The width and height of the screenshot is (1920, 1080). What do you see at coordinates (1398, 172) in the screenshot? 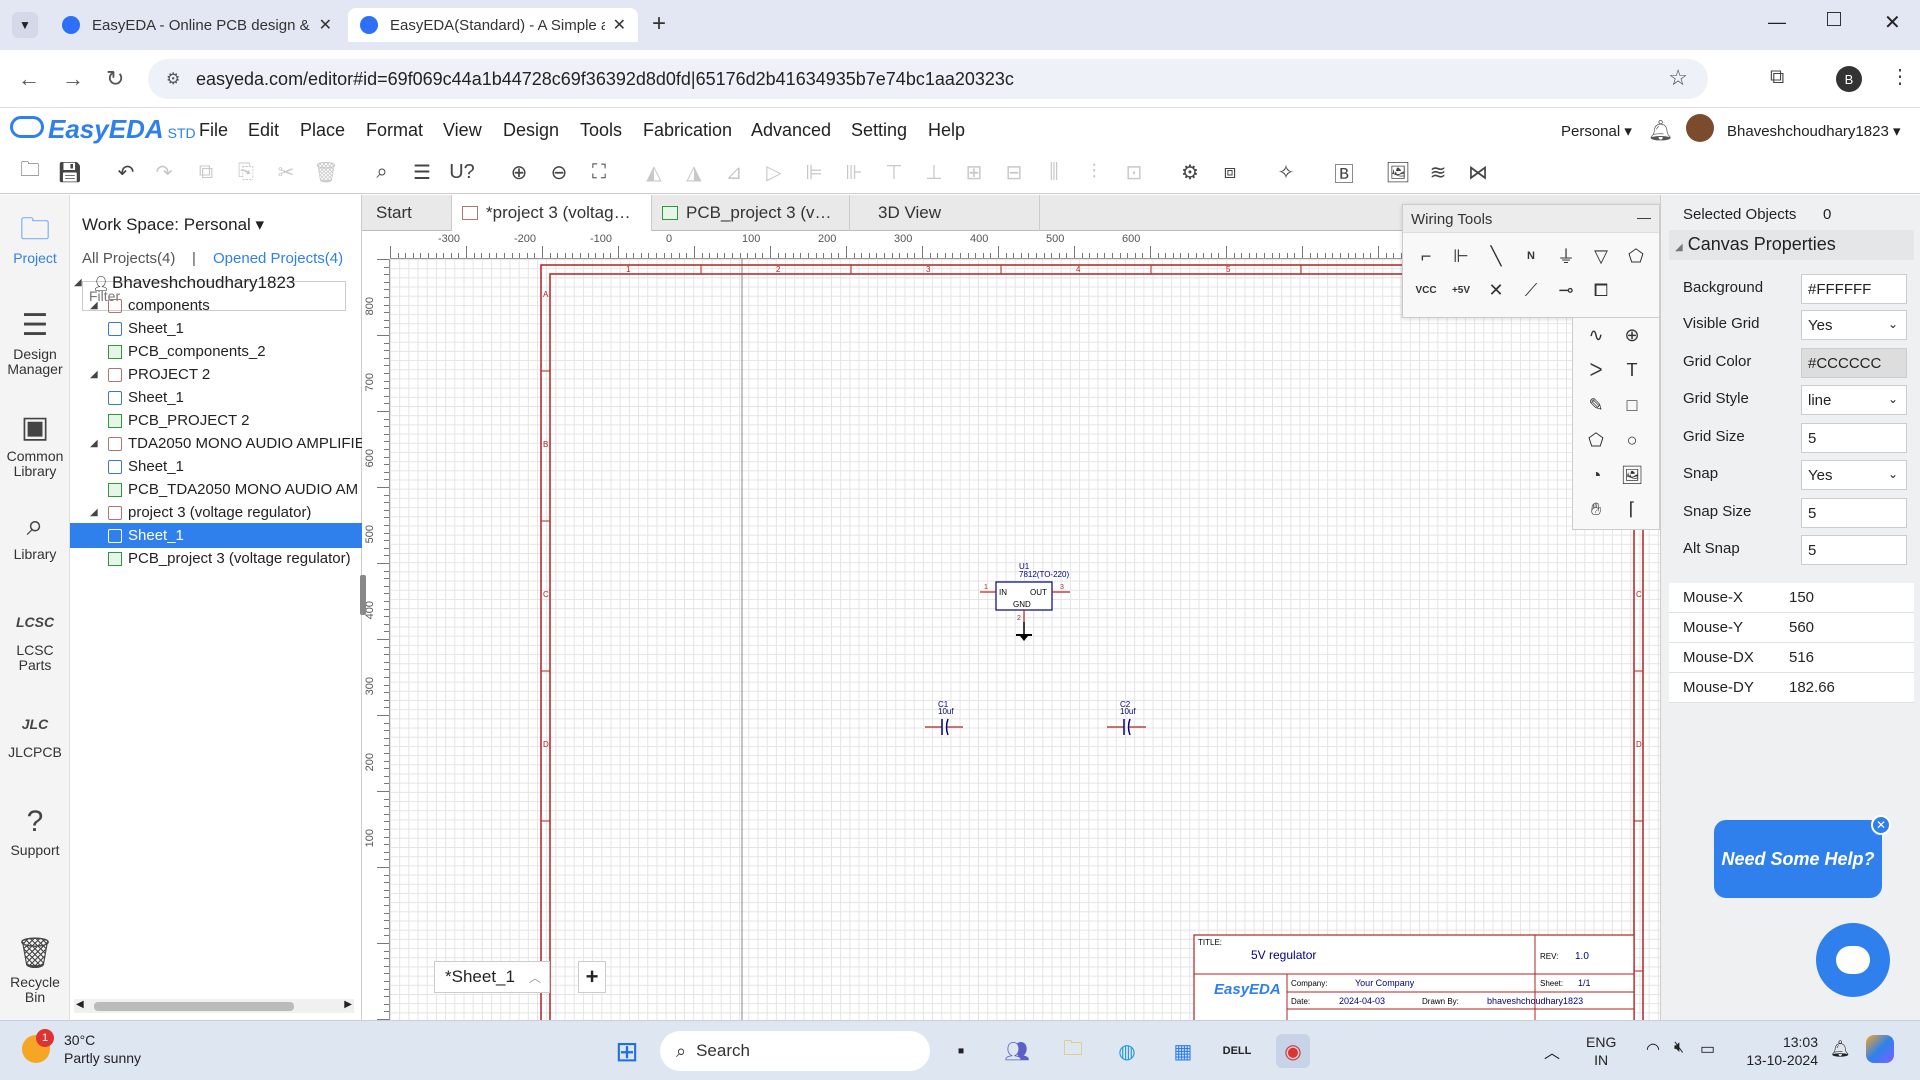
I see `export-image-icon: 🖼︎` at bounding box center [1398, 172].